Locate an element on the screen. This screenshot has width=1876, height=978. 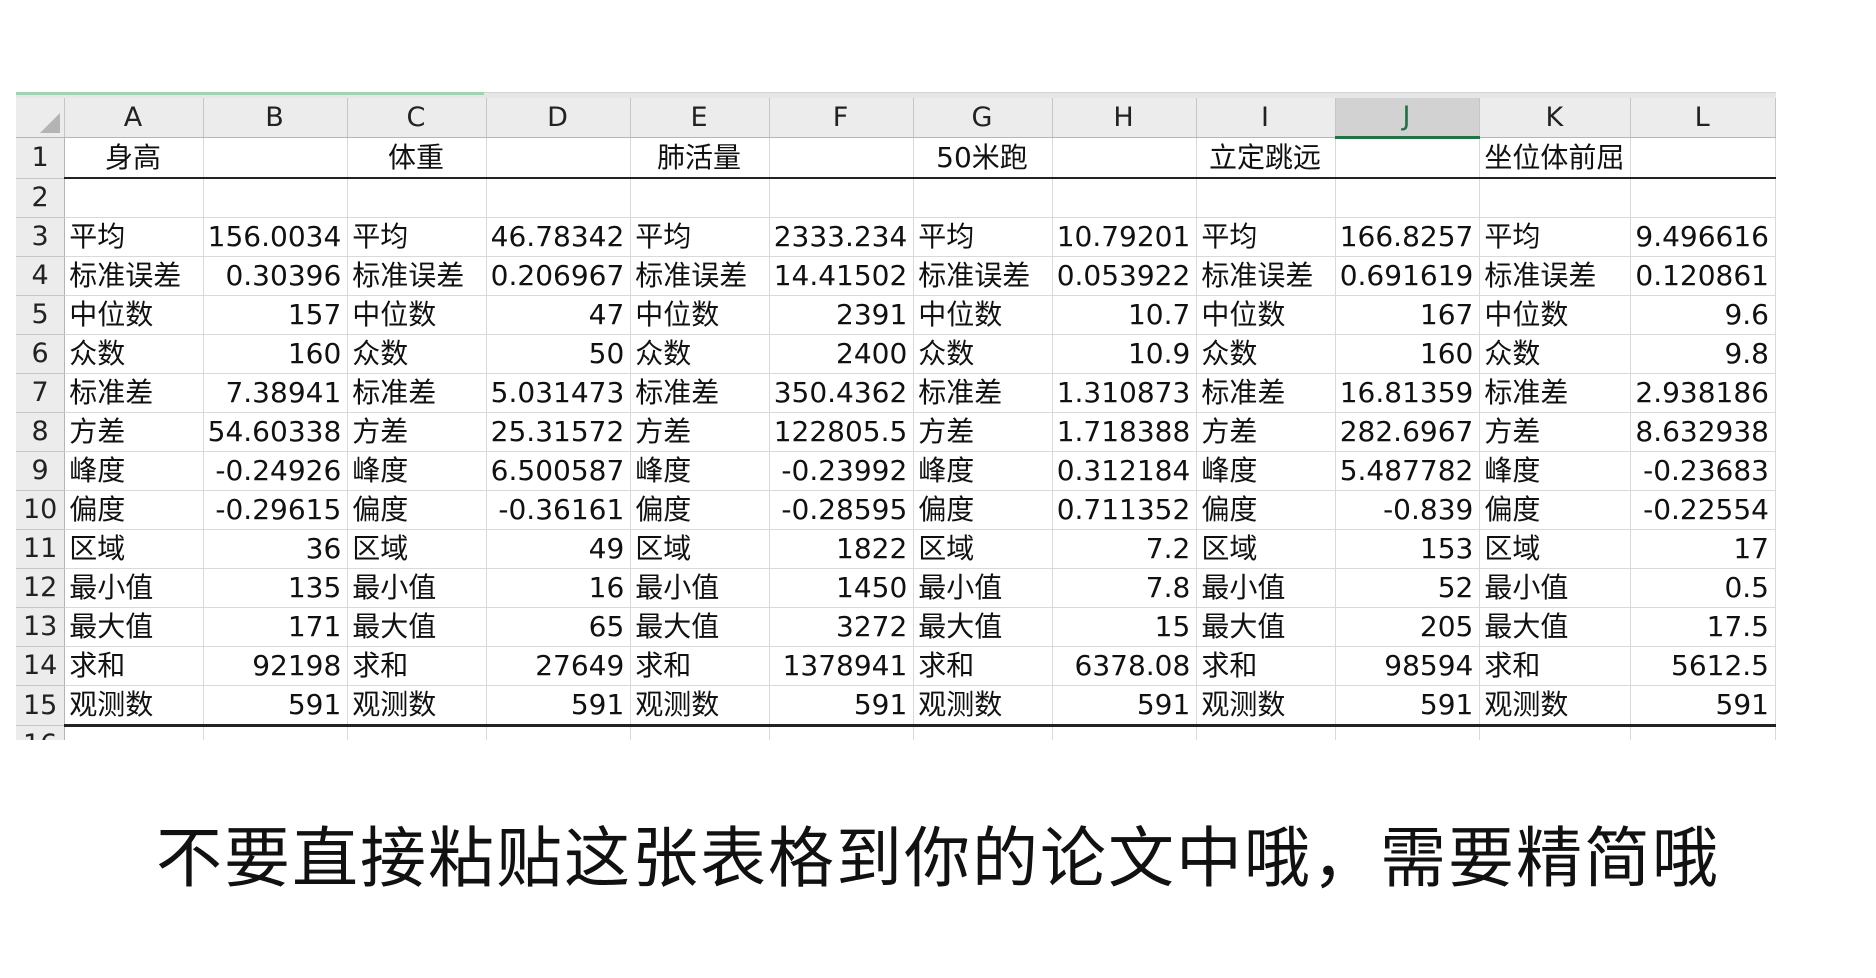
cell-e12: 最小值 is located at coordinates (700, 588).